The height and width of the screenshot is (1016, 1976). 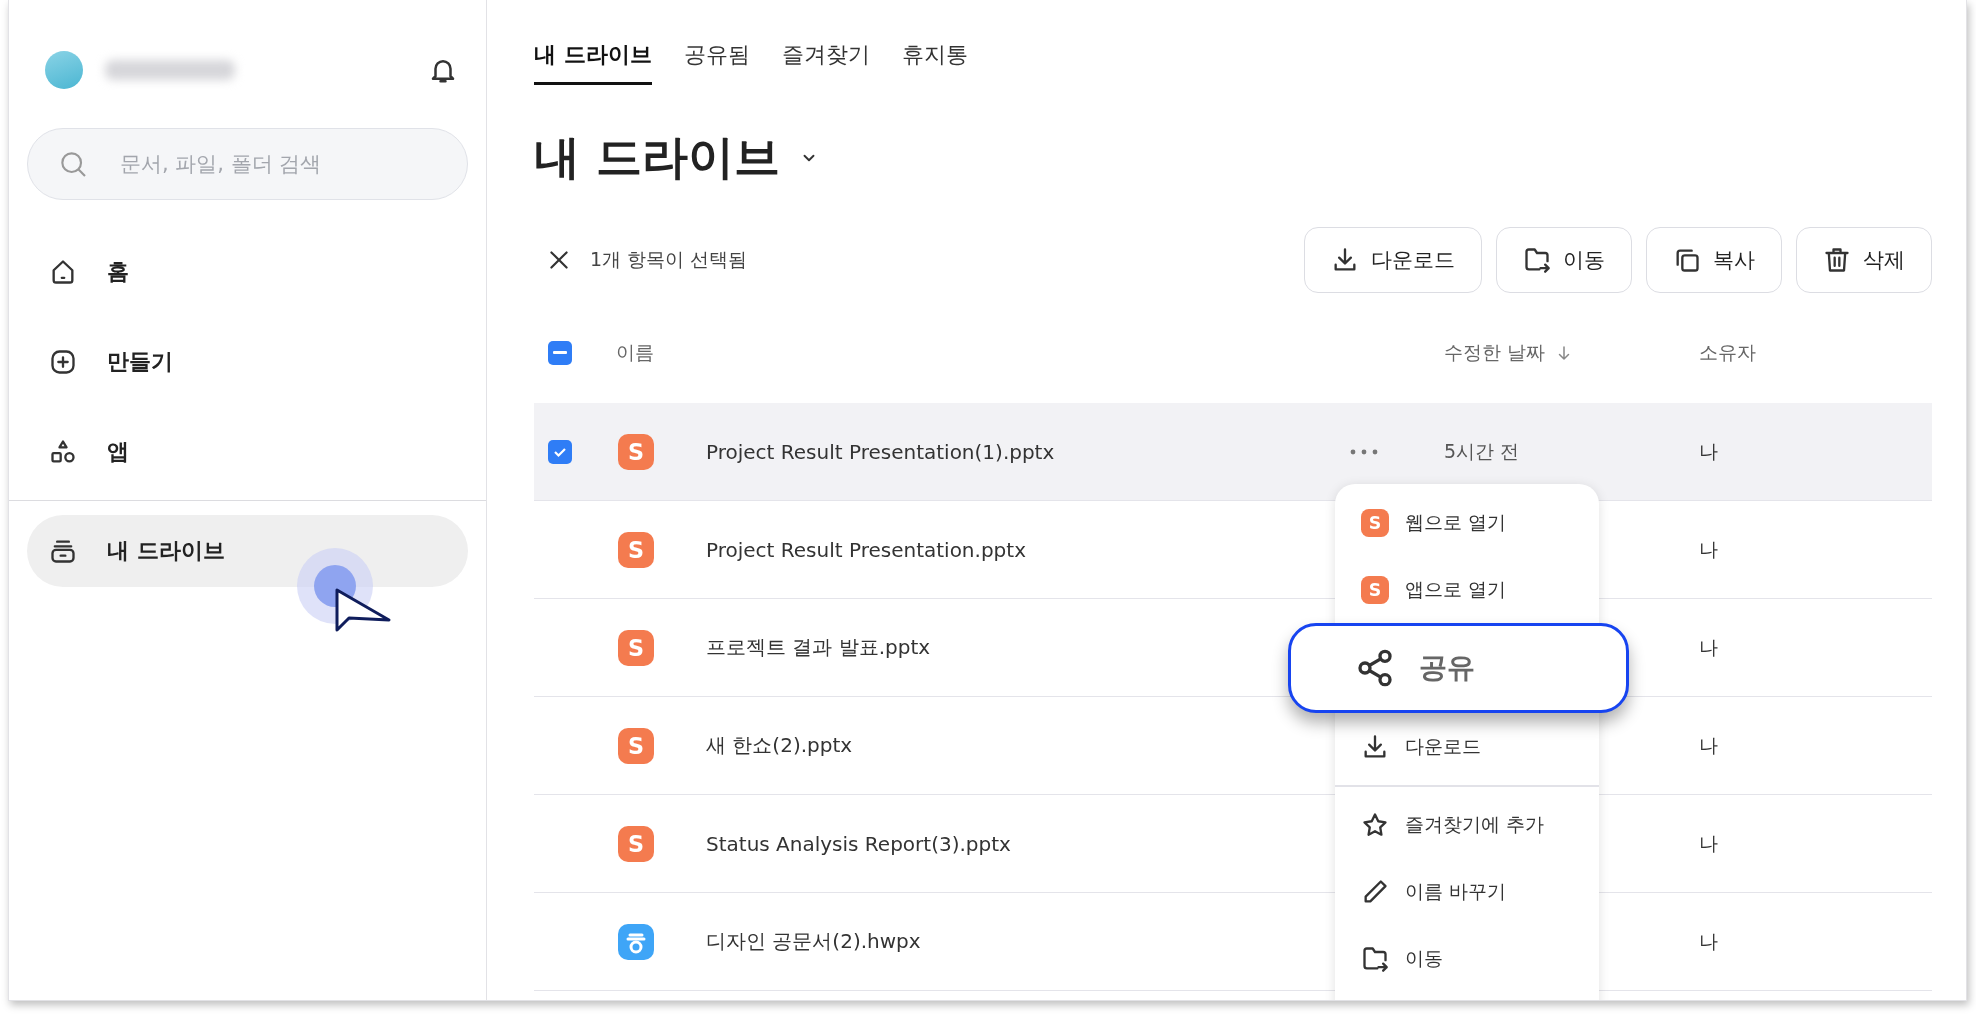 What do you see at coordinates (1864, 260) in the screenshot?
I see `action-button: 삭제` at bounding box center [1864, 260].